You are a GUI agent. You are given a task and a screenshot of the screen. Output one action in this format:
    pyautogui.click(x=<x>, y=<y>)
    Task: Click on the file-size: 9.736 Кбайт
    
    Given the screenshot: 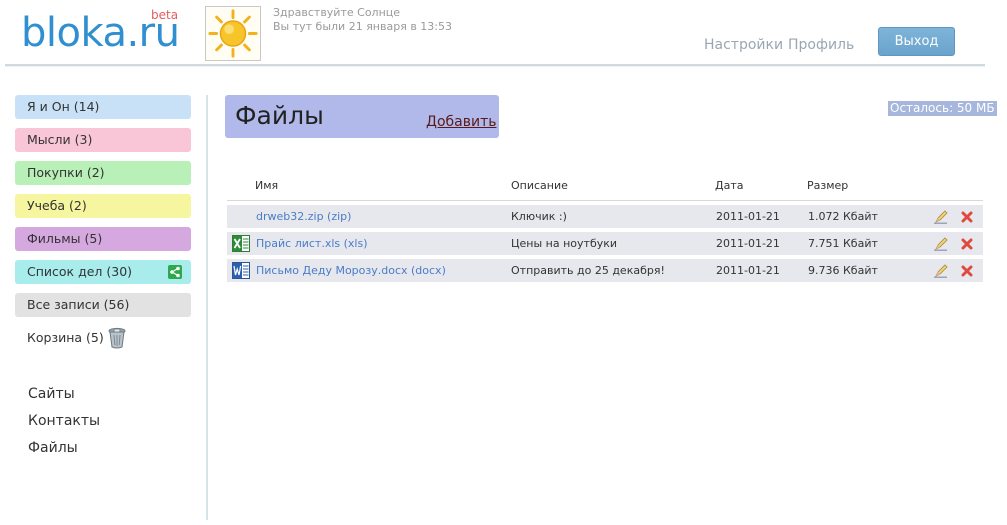 What is the action you would take?
    pyautogui.click(x=843, y=270)
    